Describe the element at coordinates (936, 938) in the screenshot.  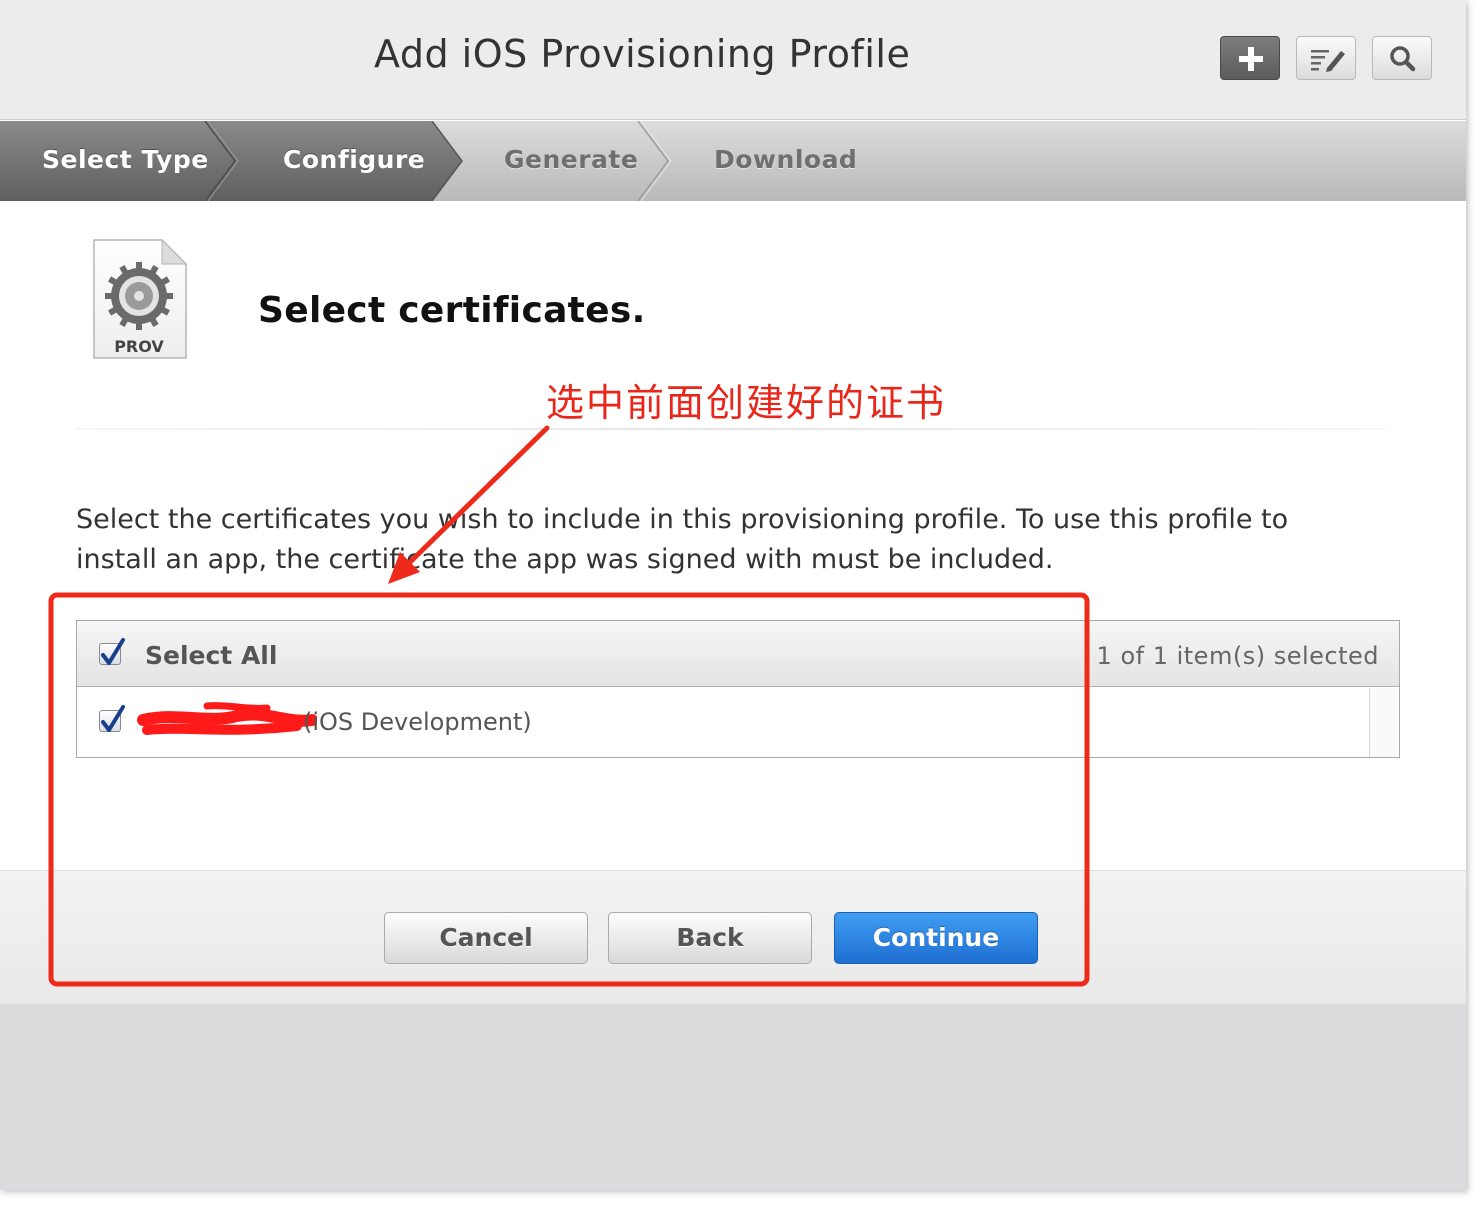
I see `continue-button: Continue` at that location.